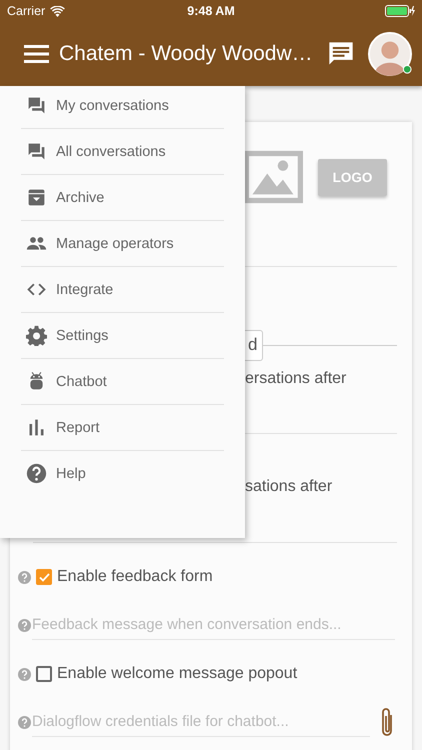 The image size is (422, 750). What do you see at coordinates (135, 577) in the screenshot?
I see `checkbox-label: Enable feedback form` at bounding box center [135, 577].